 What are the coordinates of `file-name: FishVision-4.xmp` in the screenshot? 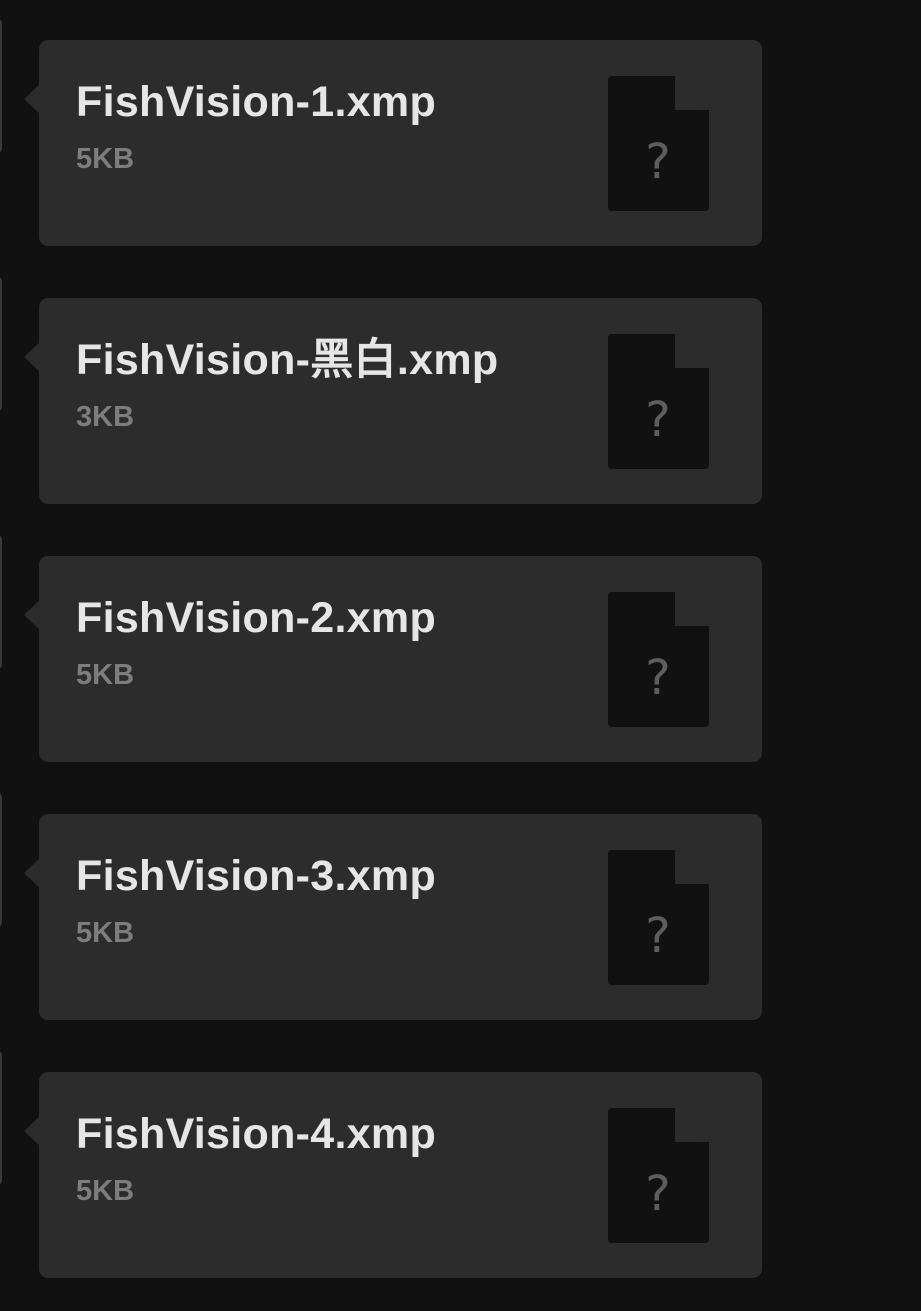 It's located at (256, 1134).